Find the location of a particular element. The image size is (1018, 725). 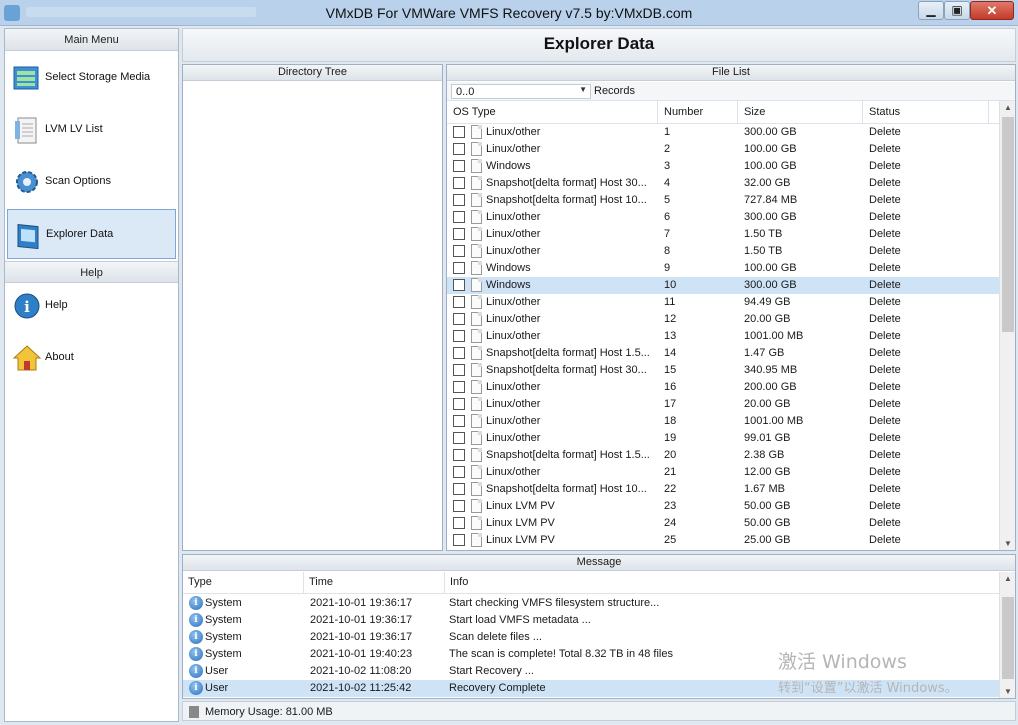

message-scrollbar: ▲ ▼ is located at coordinates (1007, 635).